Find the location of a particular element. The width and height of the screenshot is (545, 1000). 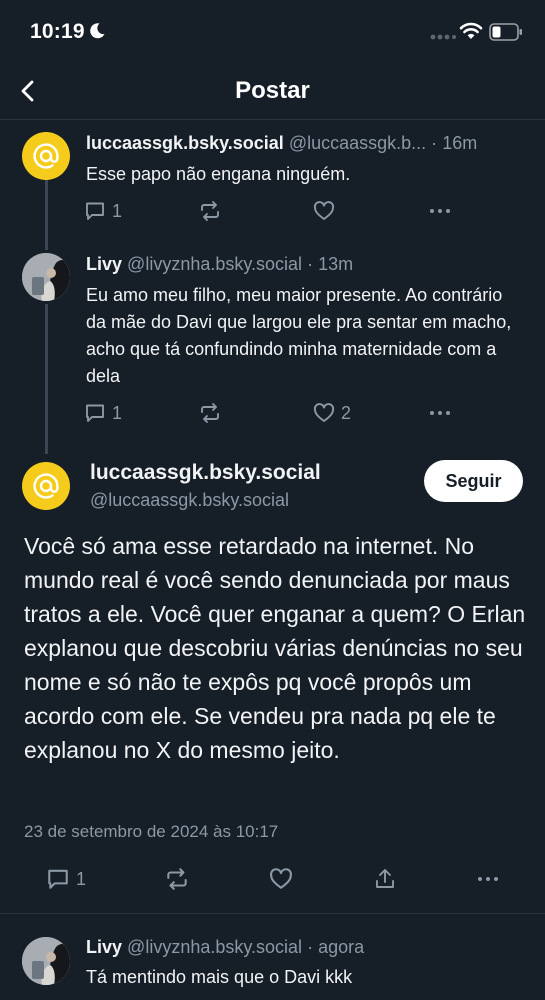

page-title: Postar is located at coordinates (272, 90).